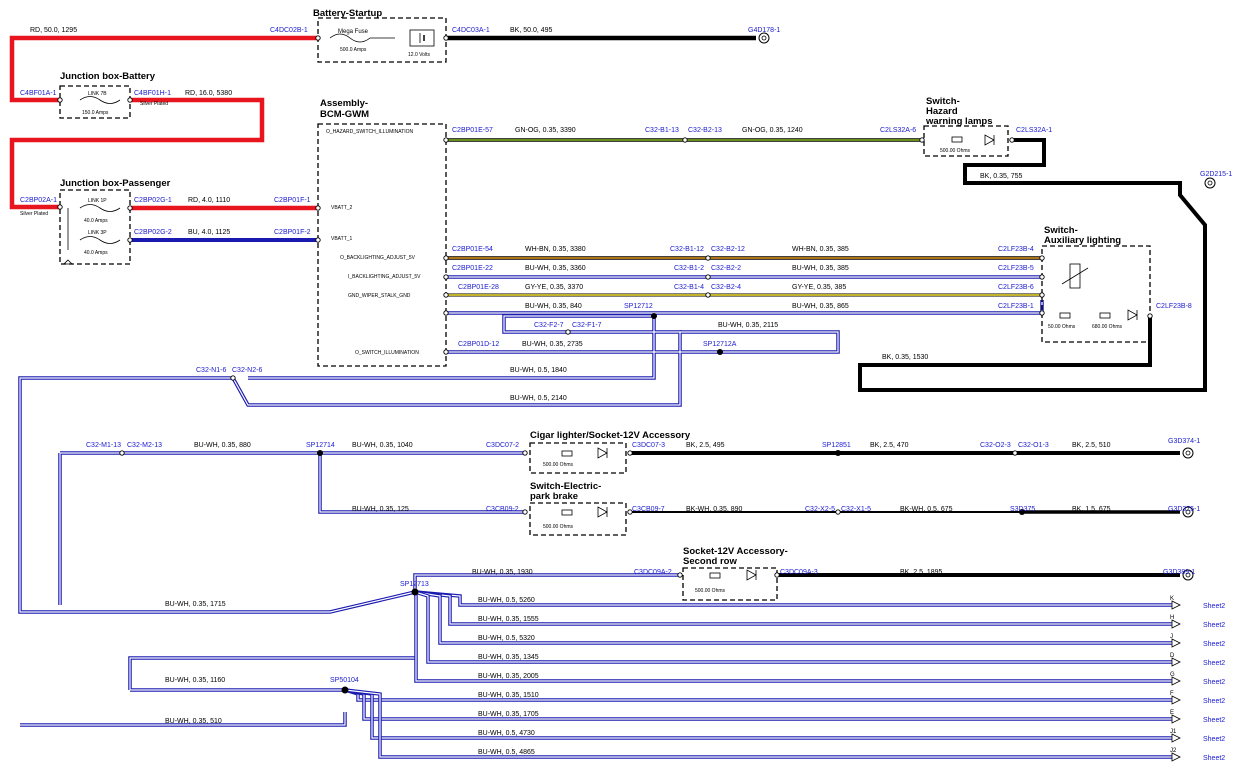 Image resolution: width=1236 pixels, height=771 pixels. What do you see at coordinates (502, 445) in the screenshot?
I see `conn-label: C3DC07-2` at bounding box center [502, 445].